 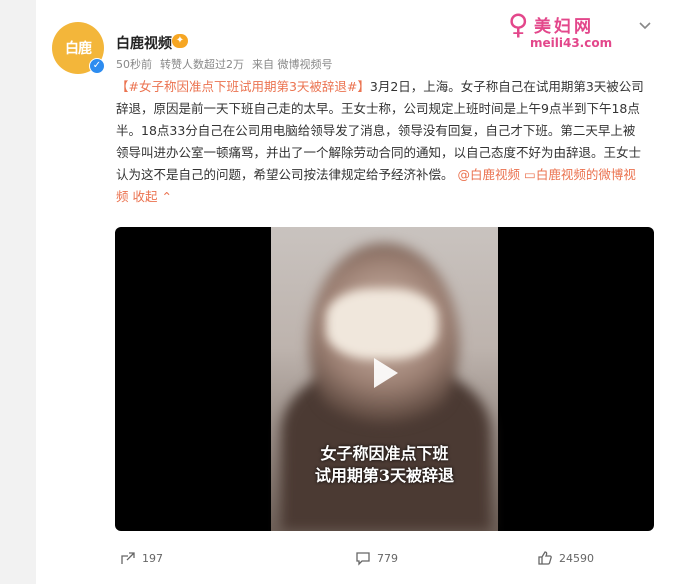 I want to click on watermark-logo-icon: ♀, so click(x=518, y=24).